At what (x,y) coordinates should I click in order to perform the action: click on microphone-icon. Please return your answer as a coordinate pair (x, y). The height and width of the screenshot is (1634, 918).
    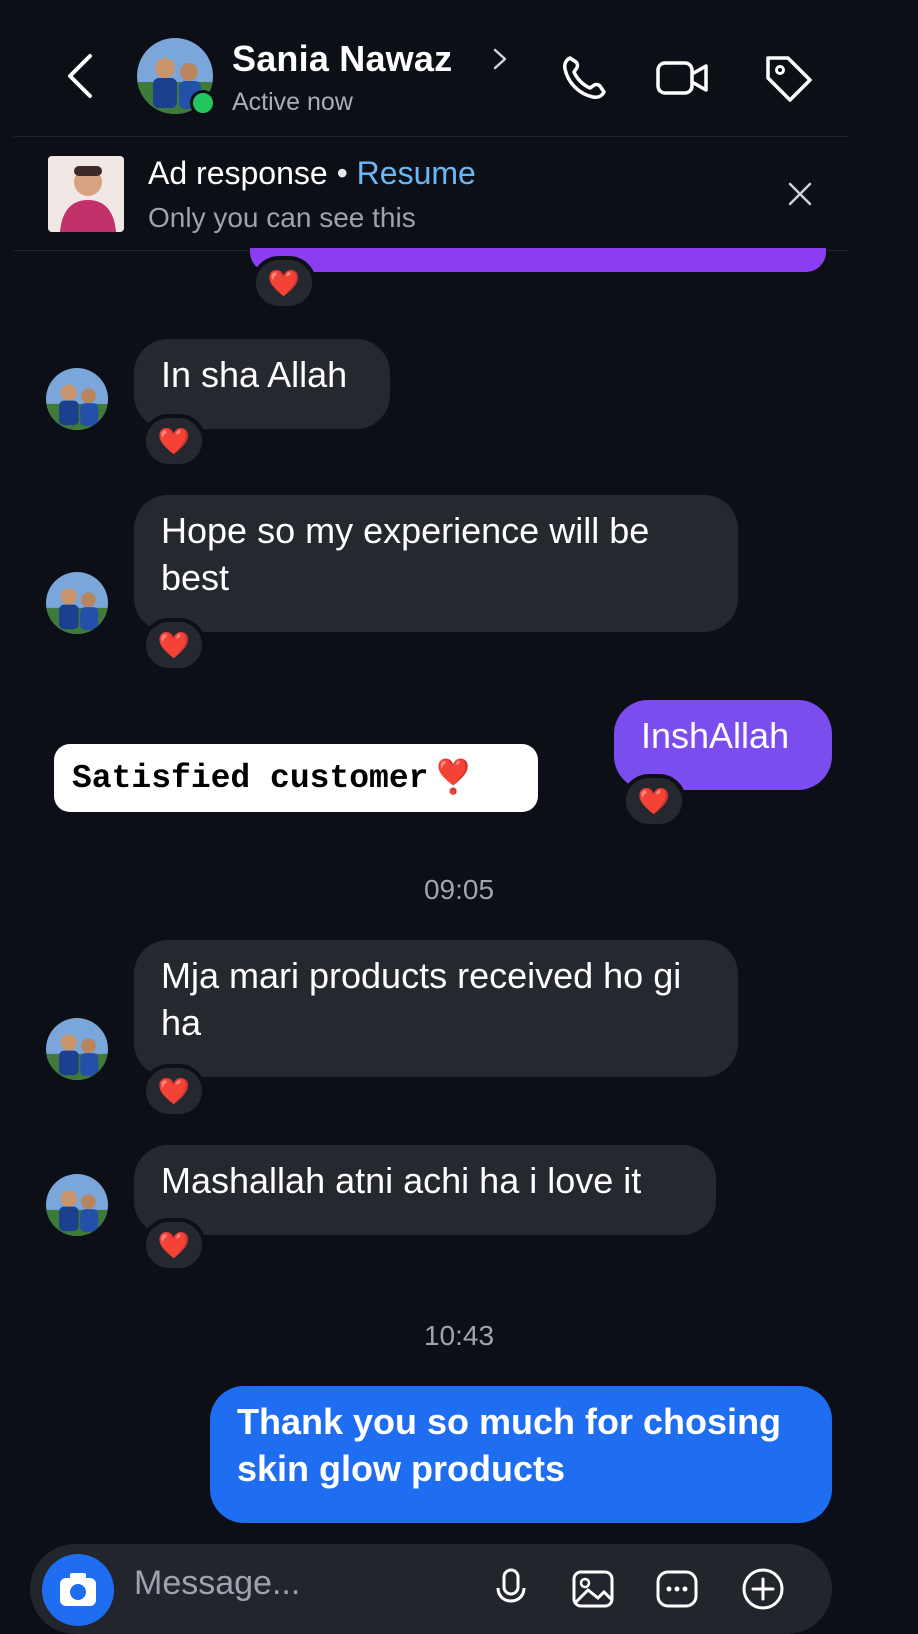
    Looking at the image, I should click on (511, 1589).